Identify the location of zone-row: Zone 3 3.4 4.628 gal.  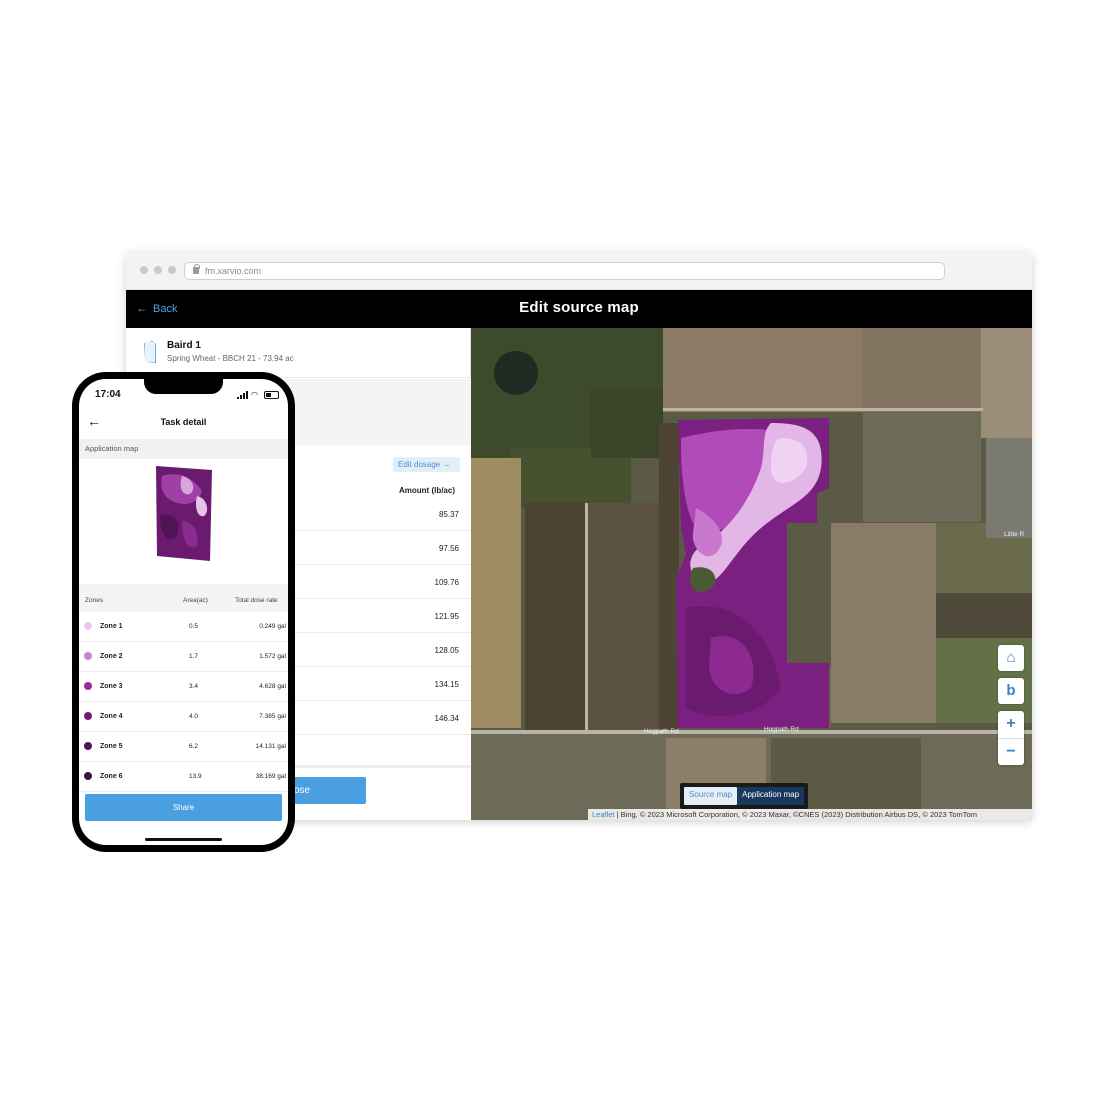
(183, 687).